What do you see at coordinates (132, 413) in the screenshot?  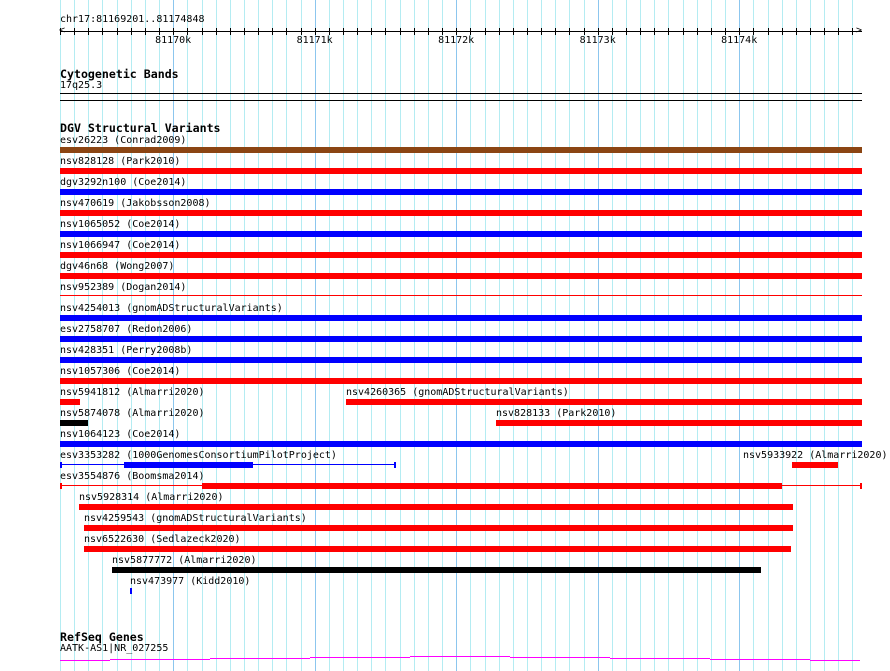 I see `variant-label: nsv5874078 (Almarri2020)` at bounding box center [132, 413].